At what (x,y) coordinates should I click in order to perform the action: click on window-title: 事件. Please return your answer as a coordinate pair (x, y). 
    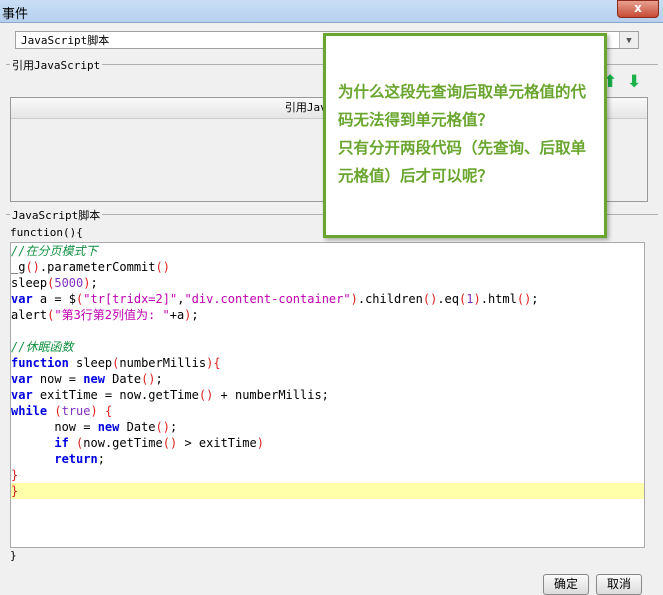
    Looking at the image, I should click on (15, 14).